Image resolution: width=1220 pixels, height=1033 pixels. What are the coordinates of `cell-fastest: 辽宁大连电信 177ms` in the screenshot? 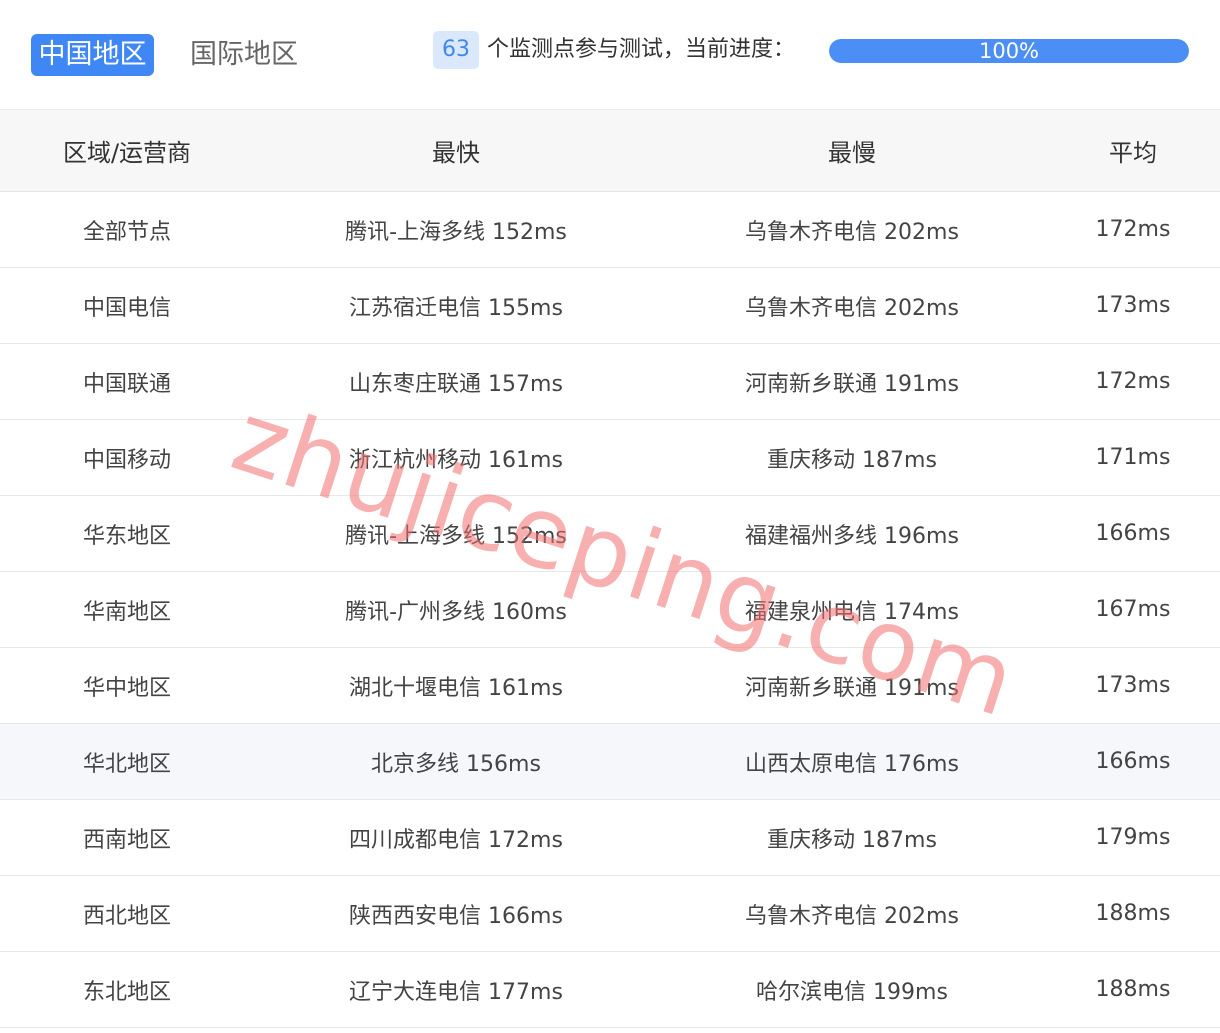 It's located at (456, 992).